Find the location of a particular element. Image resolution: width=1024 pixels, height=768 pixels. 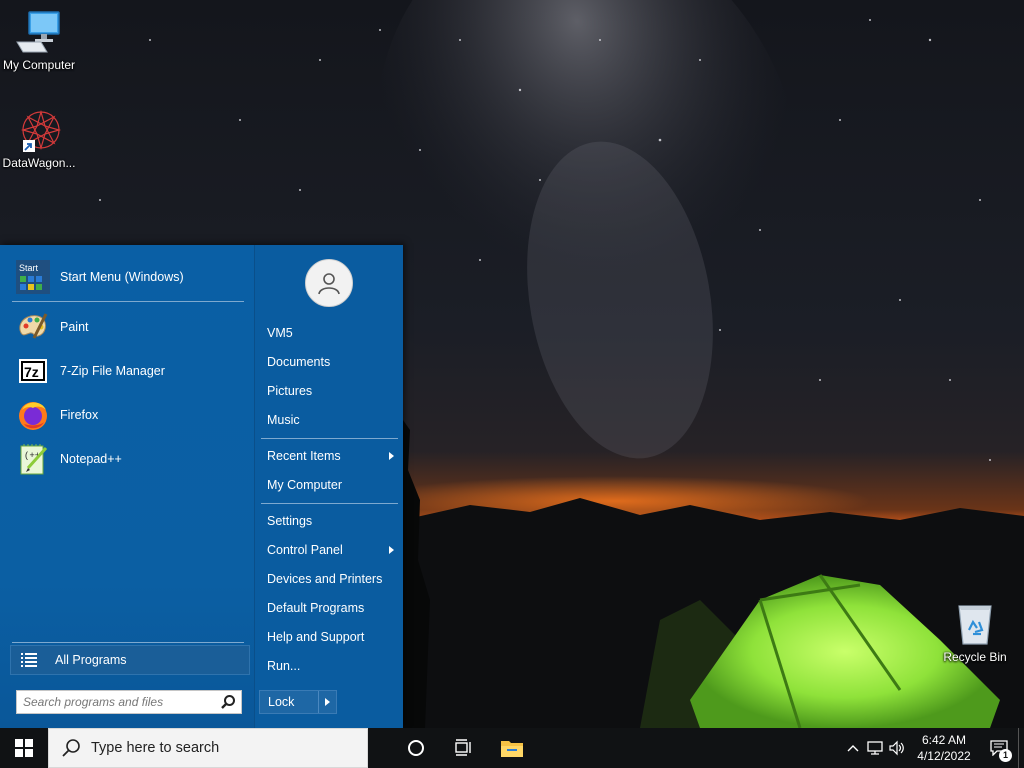

start-menu-settings-icon: Start is located at coordinates (33, 277).